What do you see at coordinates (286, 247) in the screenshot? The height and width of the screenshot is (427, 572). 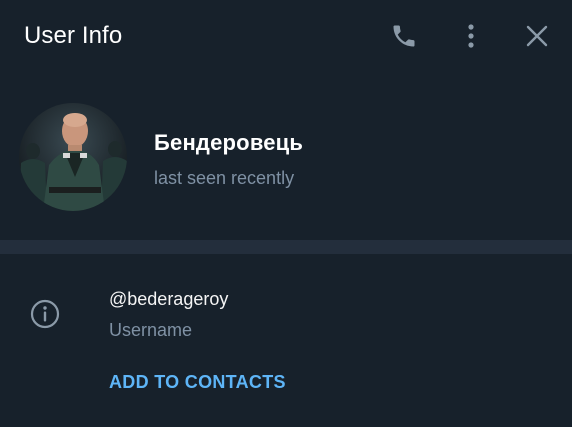 I see `section-divider` at bounding box center [286, 247].